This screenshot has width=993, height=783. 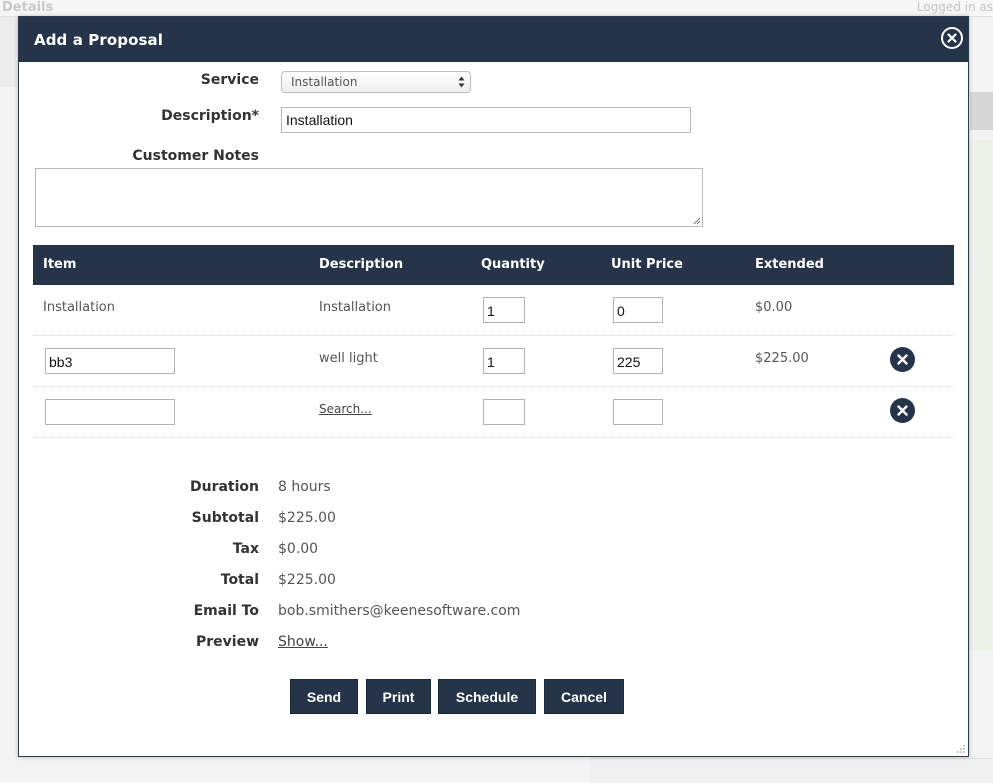 I want to click on row-quantity-input, so click(x=504, y=412).